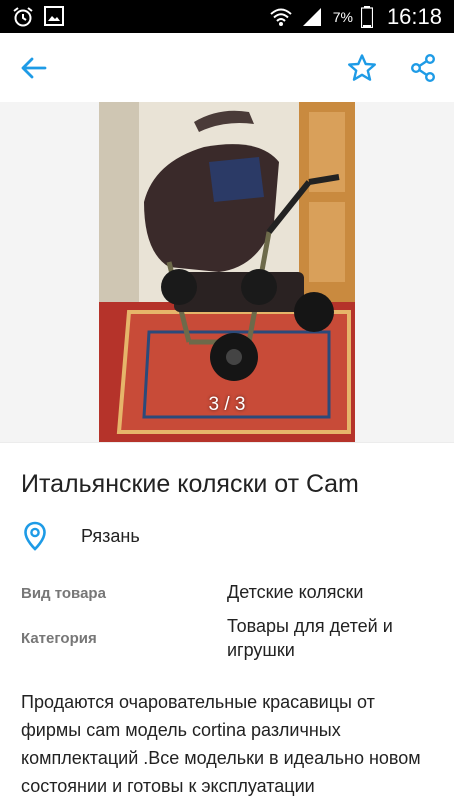  Describe the element at coordinates (23, 17) in the screenshot. I see `alarm-icon` at that location.